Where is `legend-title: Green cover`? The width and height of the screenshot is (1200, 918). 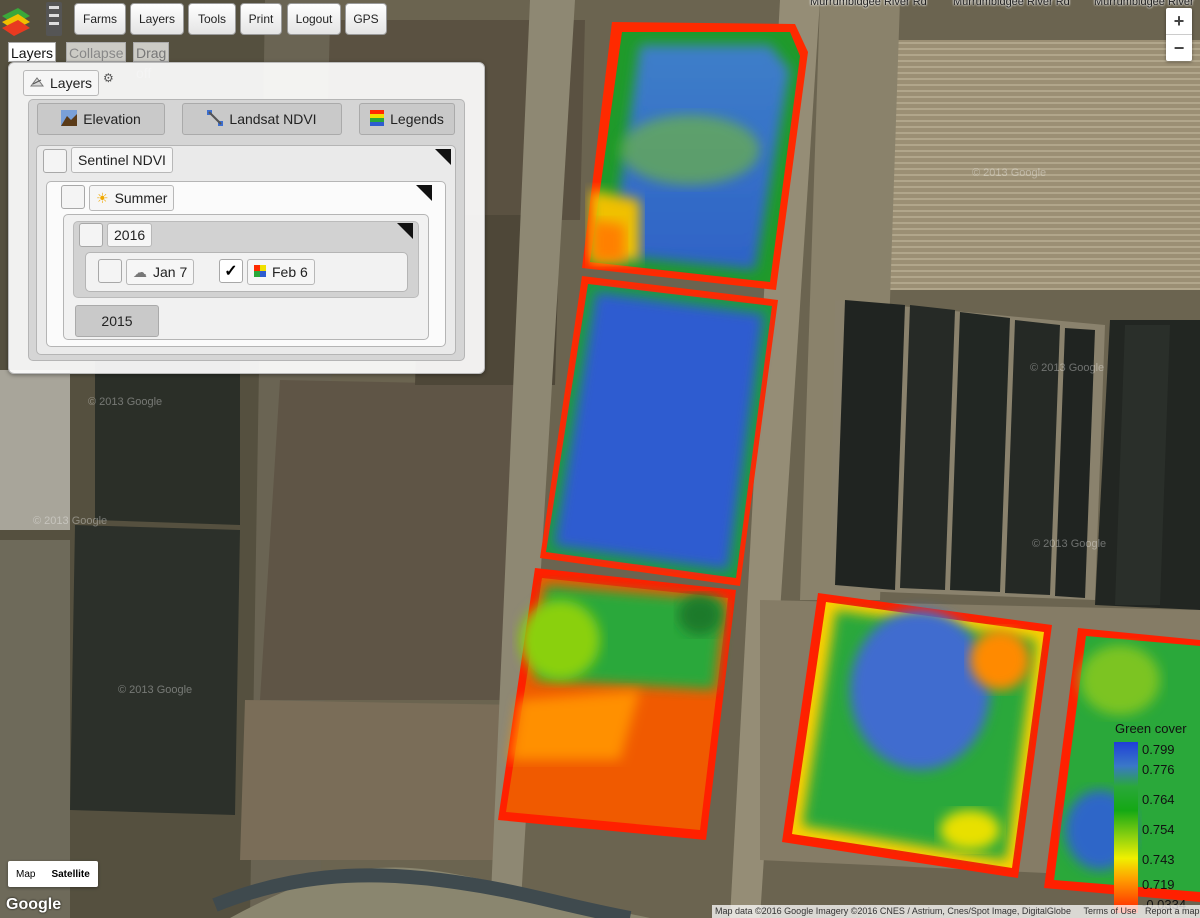
legend-title: Green cover is located at coordinates (1151, 728).